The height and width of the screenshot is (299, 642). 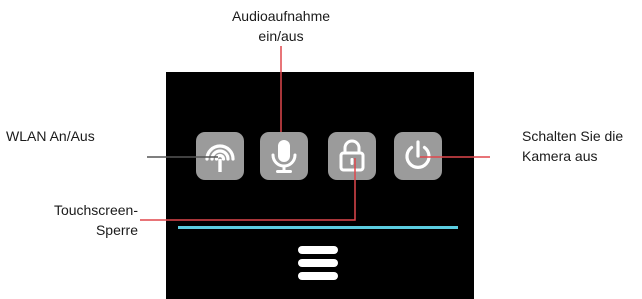 I want to click on callout-audio-line1: Audioaufnahme, so click(x=281, y=16).